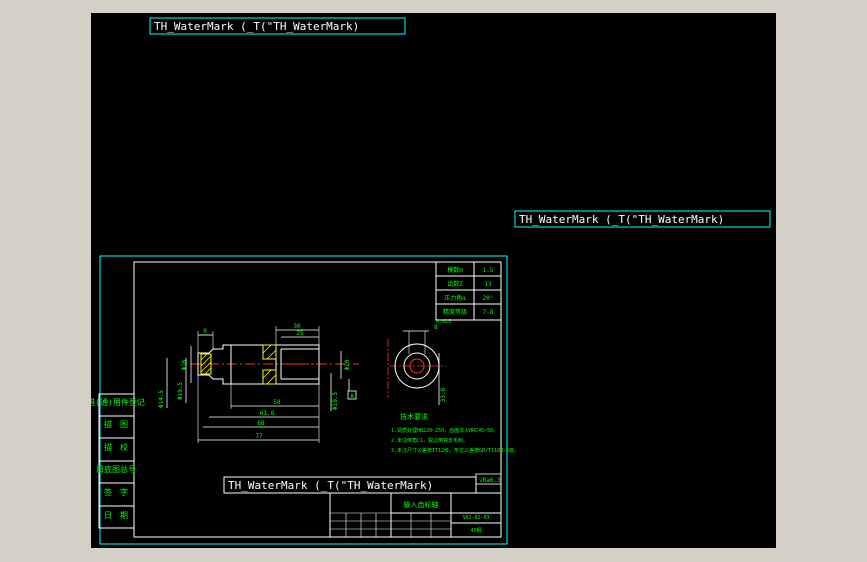 Image resolution: width=867 pixels, height=562 pixels. Describe the element at coordinates (455, 270) in the screenshot. I see `gear-param-label-0: 模数m` at that location.